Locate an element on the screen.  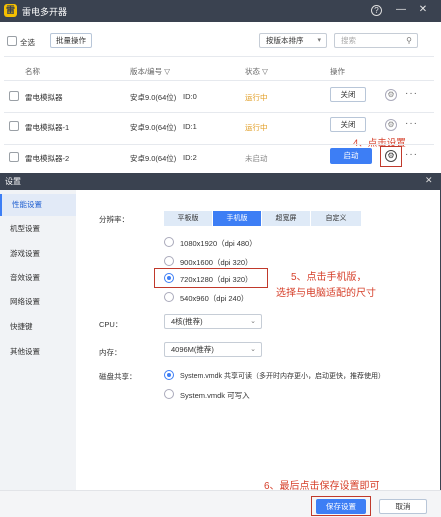
tab-custom: 自定义 is located at coordinates (336, 218).